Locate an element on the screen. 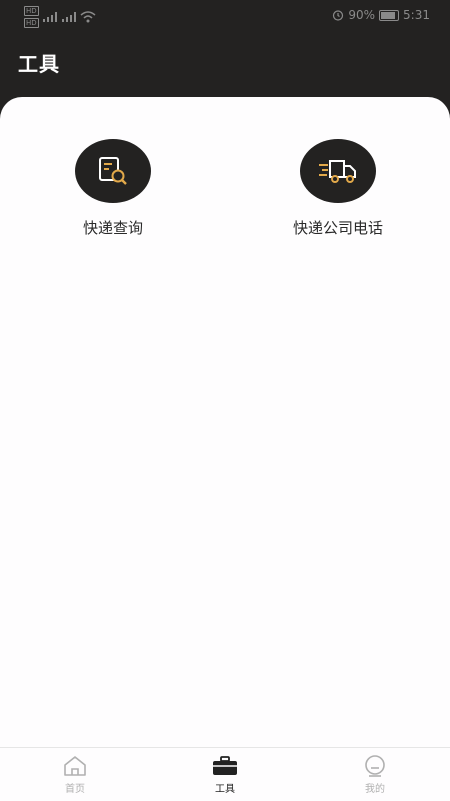 This screenshot has height=801, width=450. status-left: HD HD is located at coordinates (60, 17).